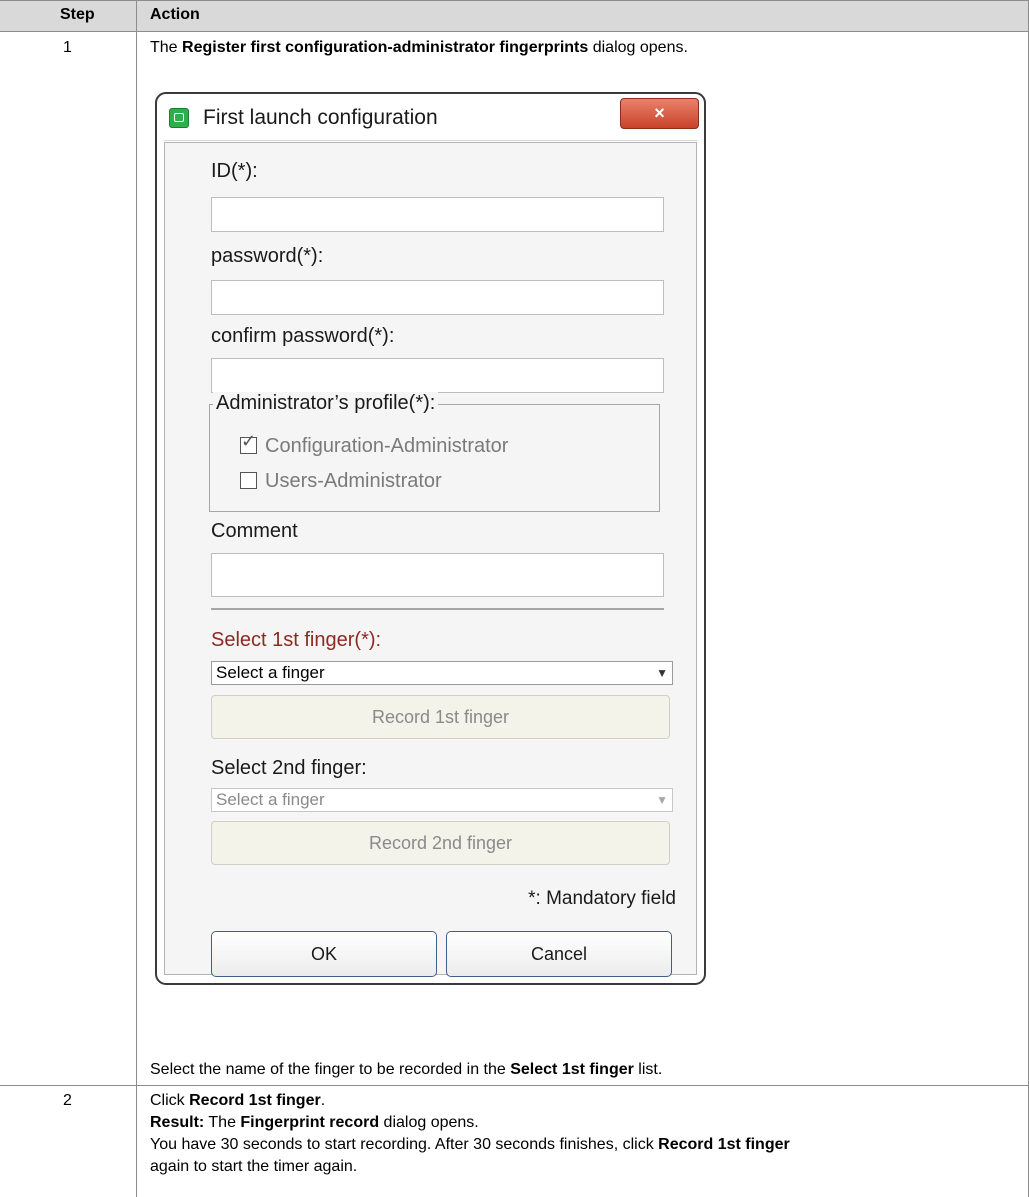  I want to click on row2-line1-button-name: Record 1st finger, so click(255, 1100).